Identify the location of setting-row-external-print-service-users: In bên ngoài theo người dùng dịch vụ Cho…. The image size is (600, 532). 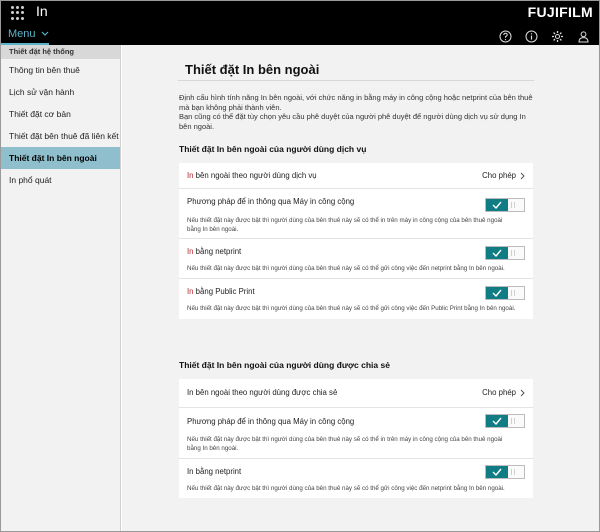
(356, 176).